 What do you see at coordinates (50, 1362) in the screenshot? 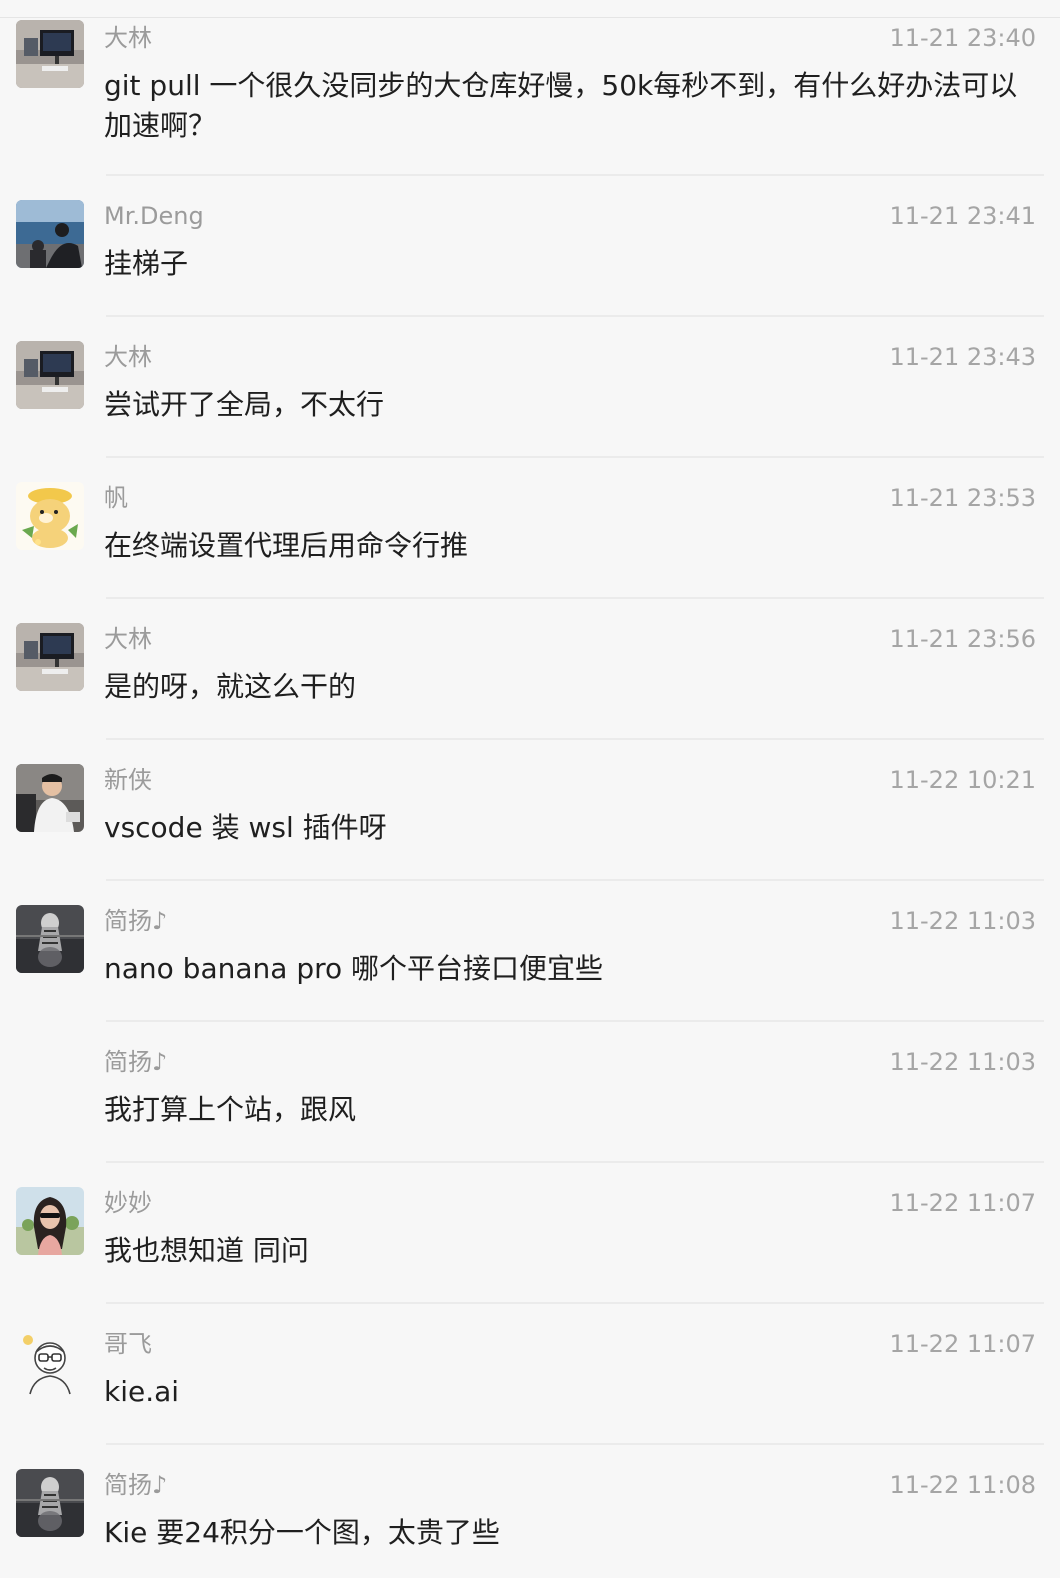
I see `glasses-sketch-avatar` at bounding box center [50, 1362].